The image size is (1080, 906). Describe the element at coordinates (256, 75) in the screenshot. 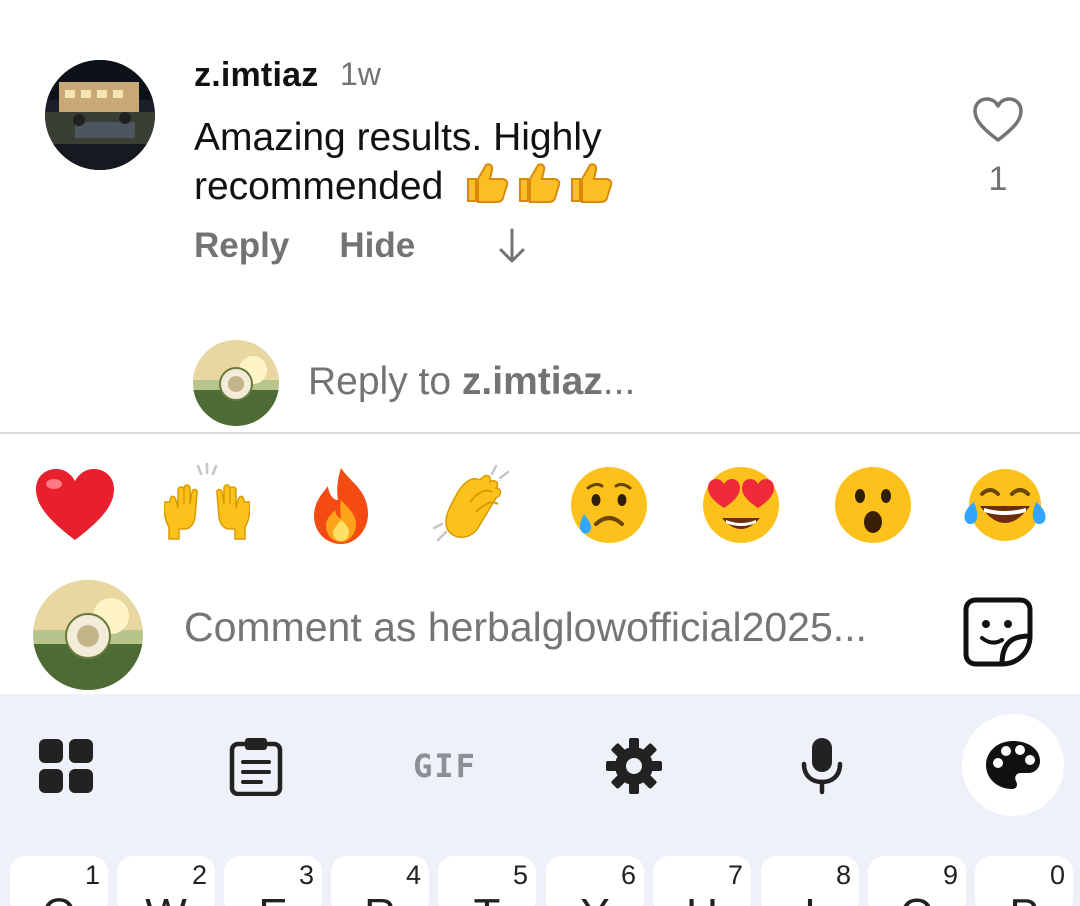

I see `comment-username: z.imtiaz` at that location.